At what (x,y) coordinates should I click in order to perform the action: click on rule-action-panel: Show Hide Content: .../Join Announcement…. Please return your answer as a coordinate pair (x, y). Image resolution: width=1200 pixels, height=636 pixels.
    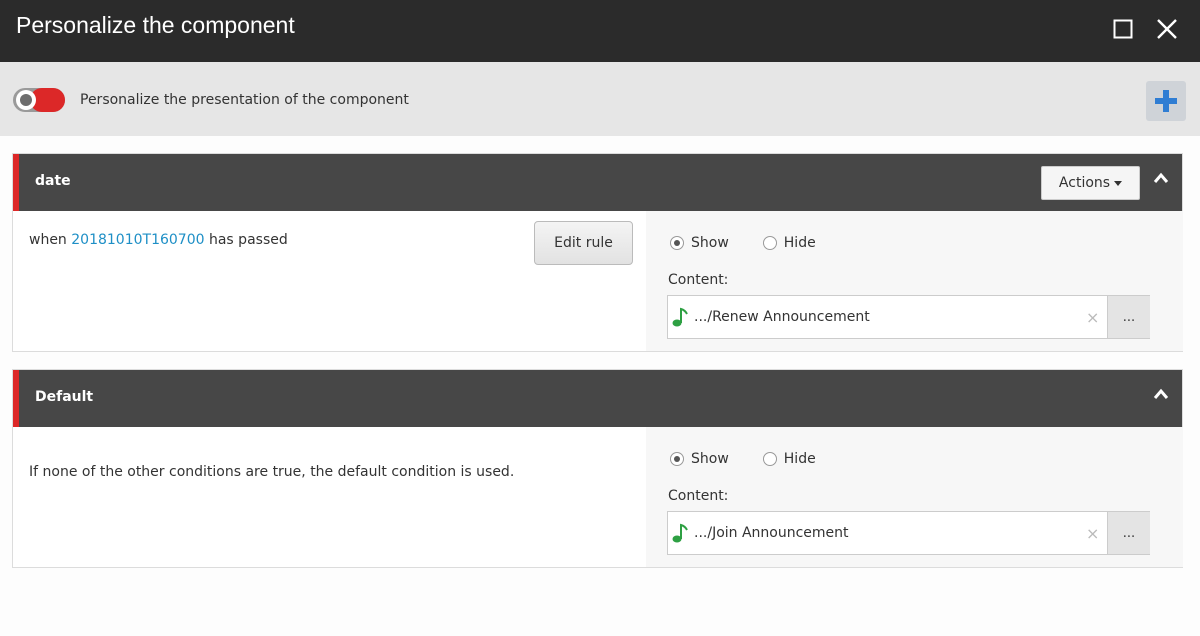
    Looking at the image, I should click on (914, 497).